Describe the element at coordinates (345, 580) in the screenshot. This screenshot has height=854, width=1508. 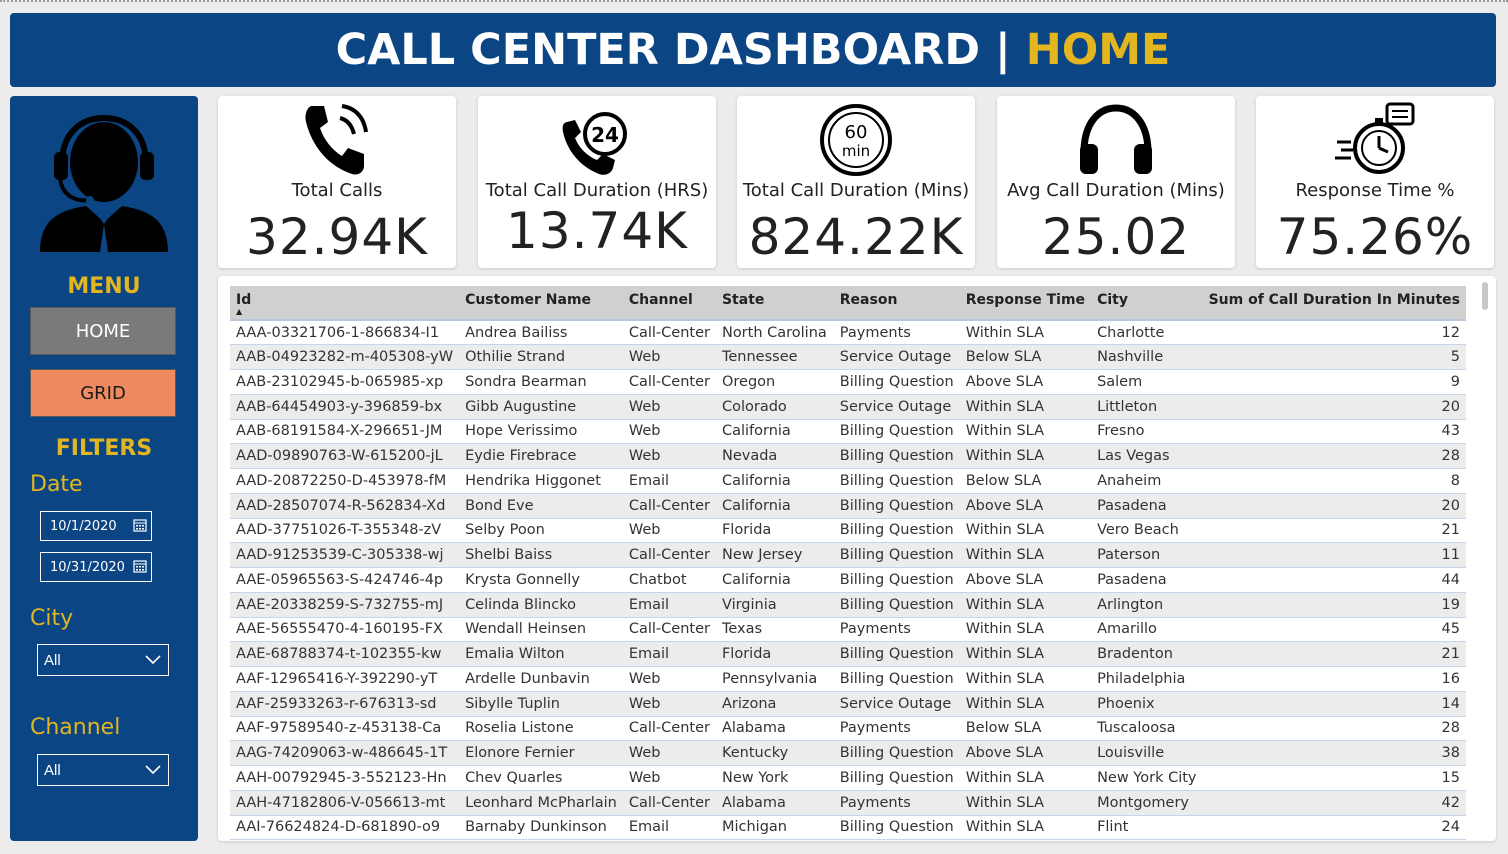
I see `cell-id: AAE-05965563-S-424746-4p` at that location.